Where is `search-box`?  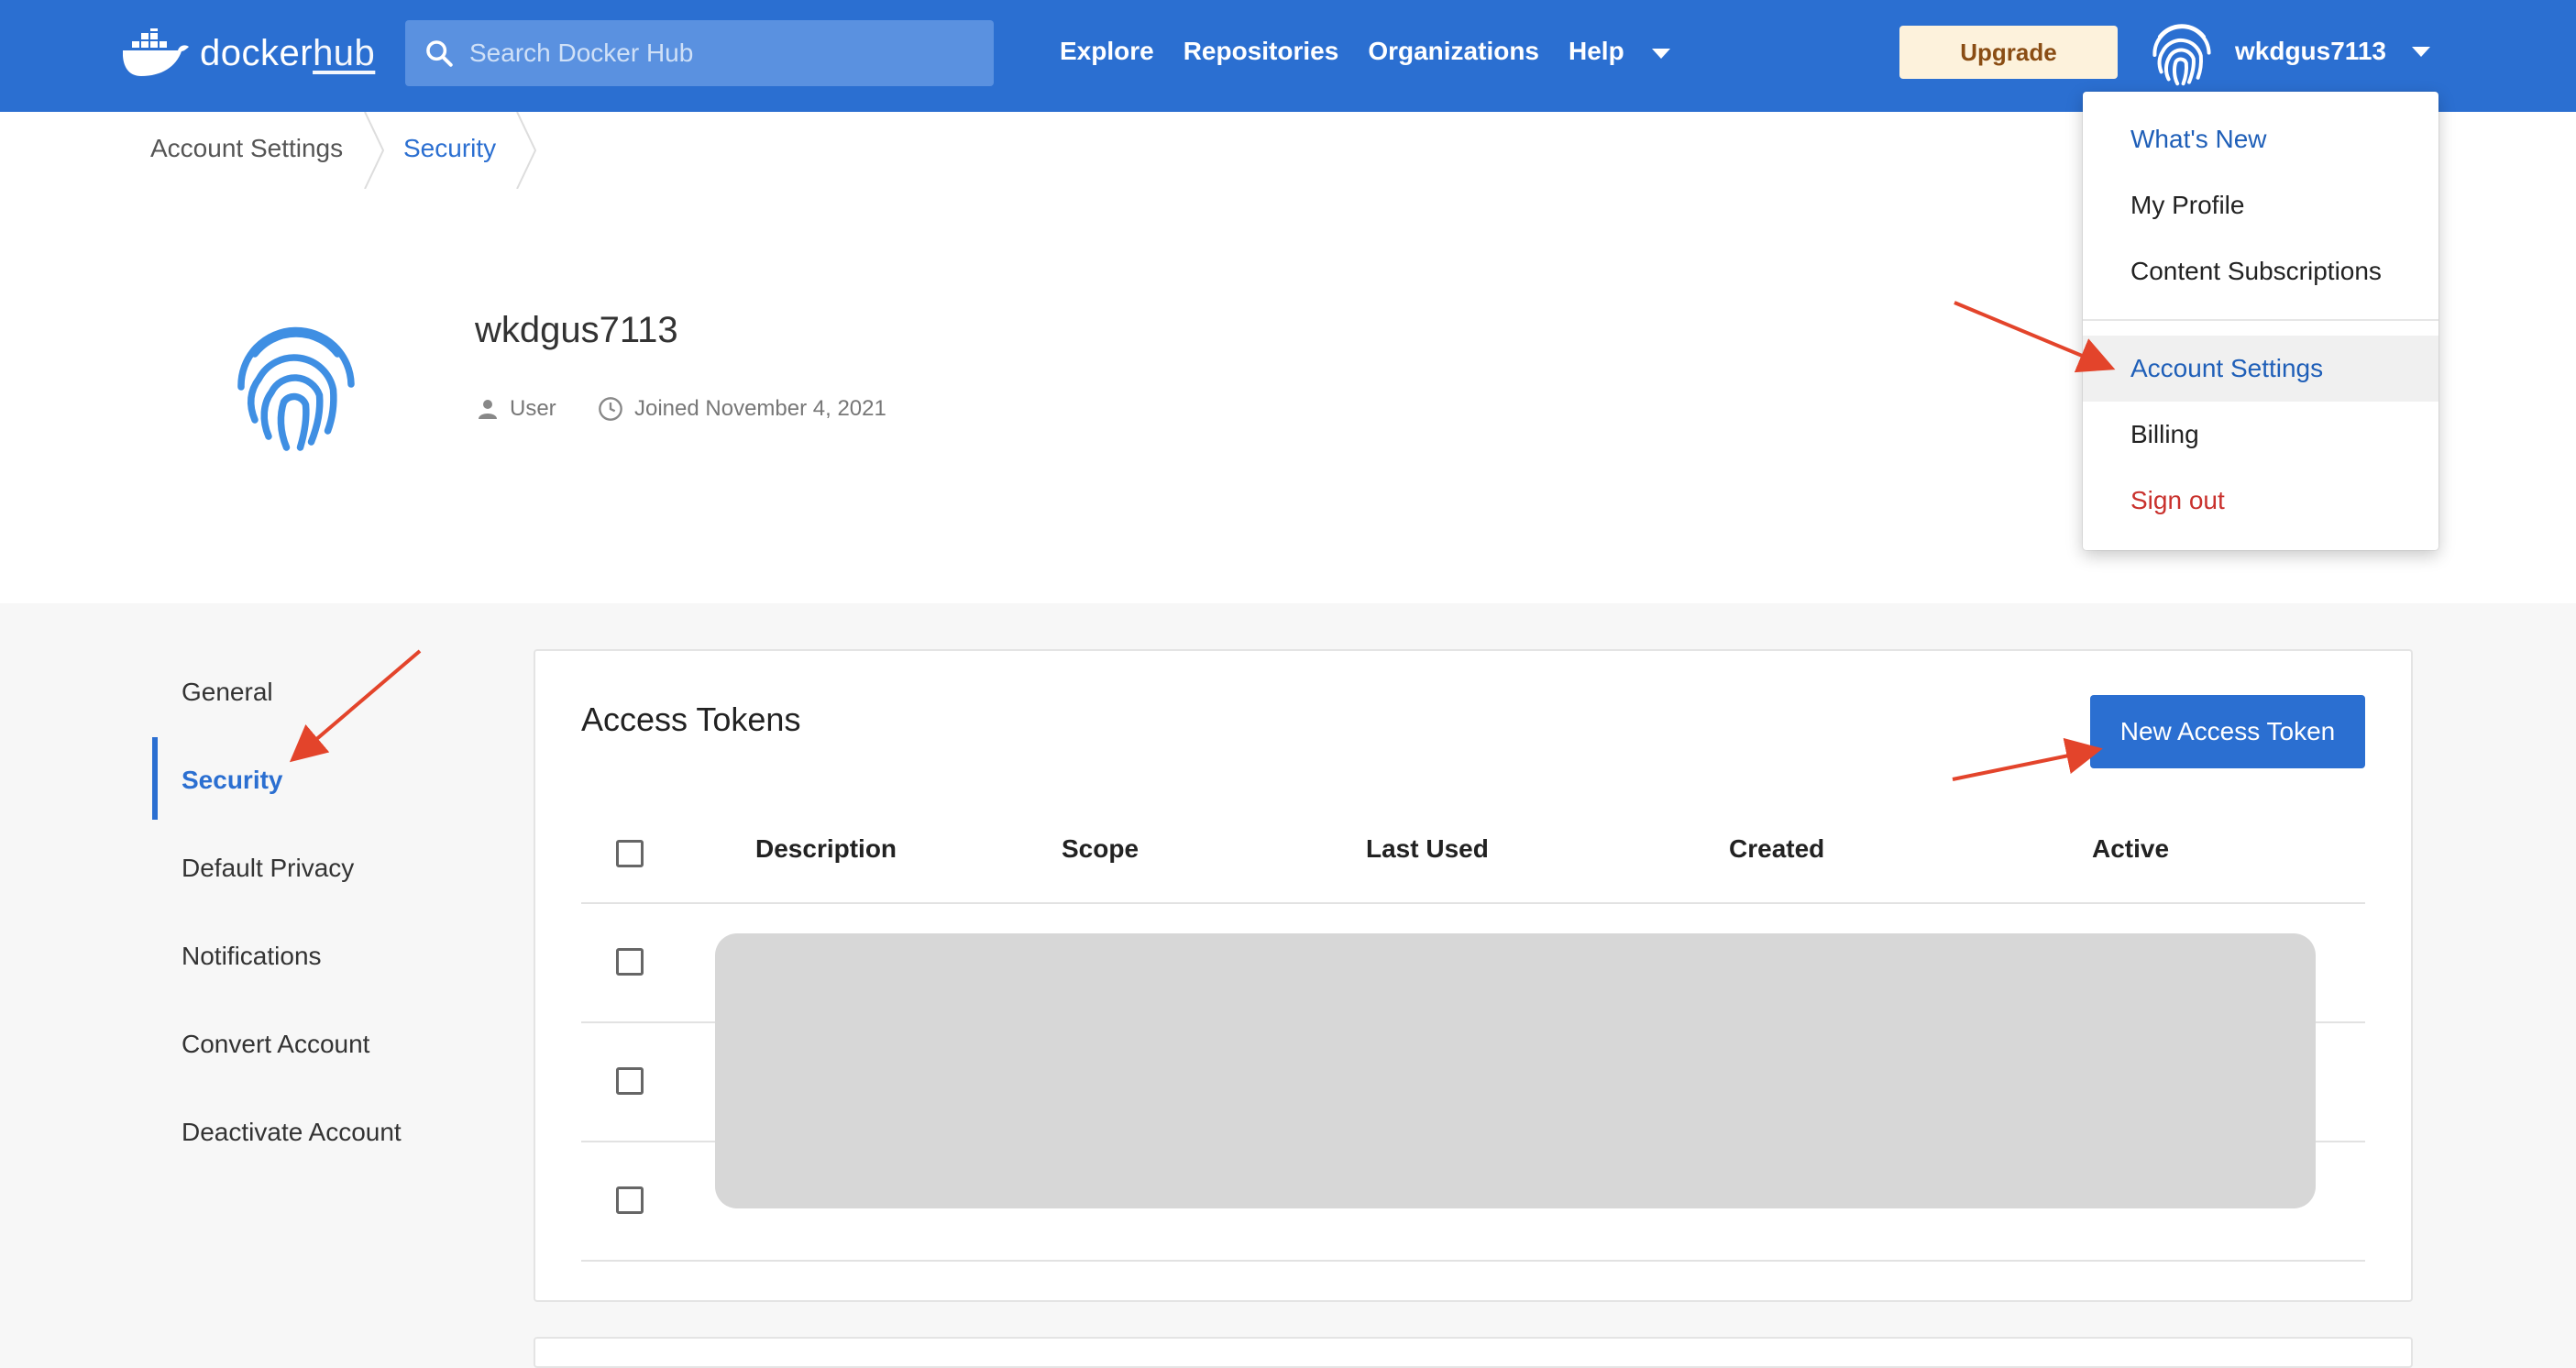 search-box is located at coordinates (699, 53).